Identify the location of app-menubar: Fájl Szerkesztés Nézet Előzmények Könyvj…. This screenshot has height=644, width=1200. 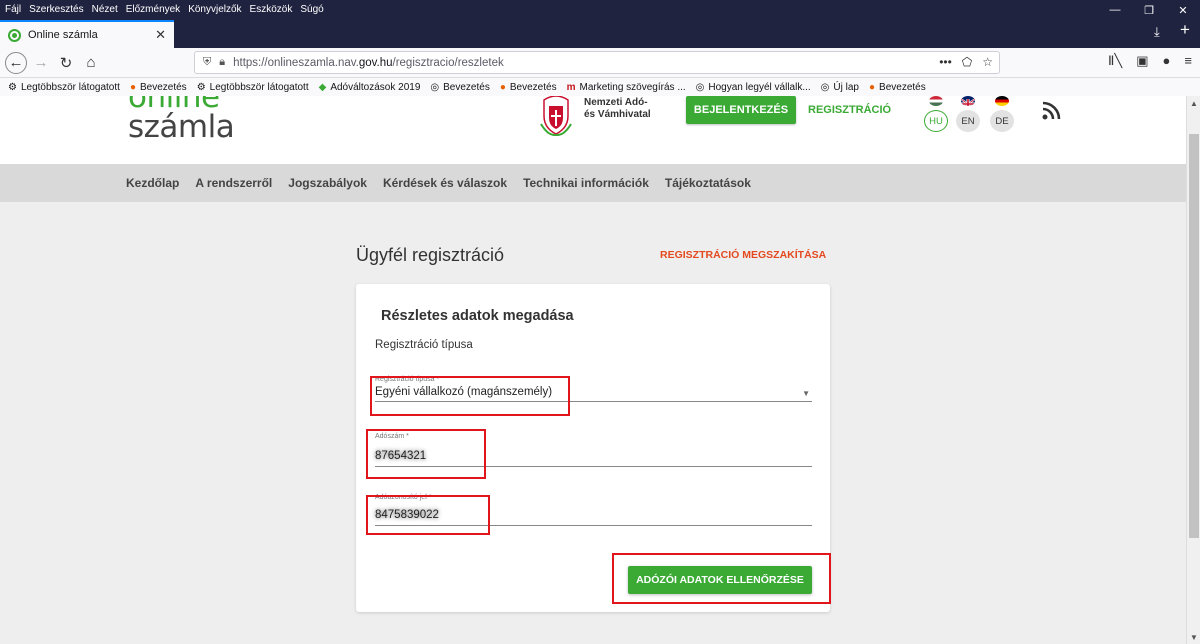
(600, 9).